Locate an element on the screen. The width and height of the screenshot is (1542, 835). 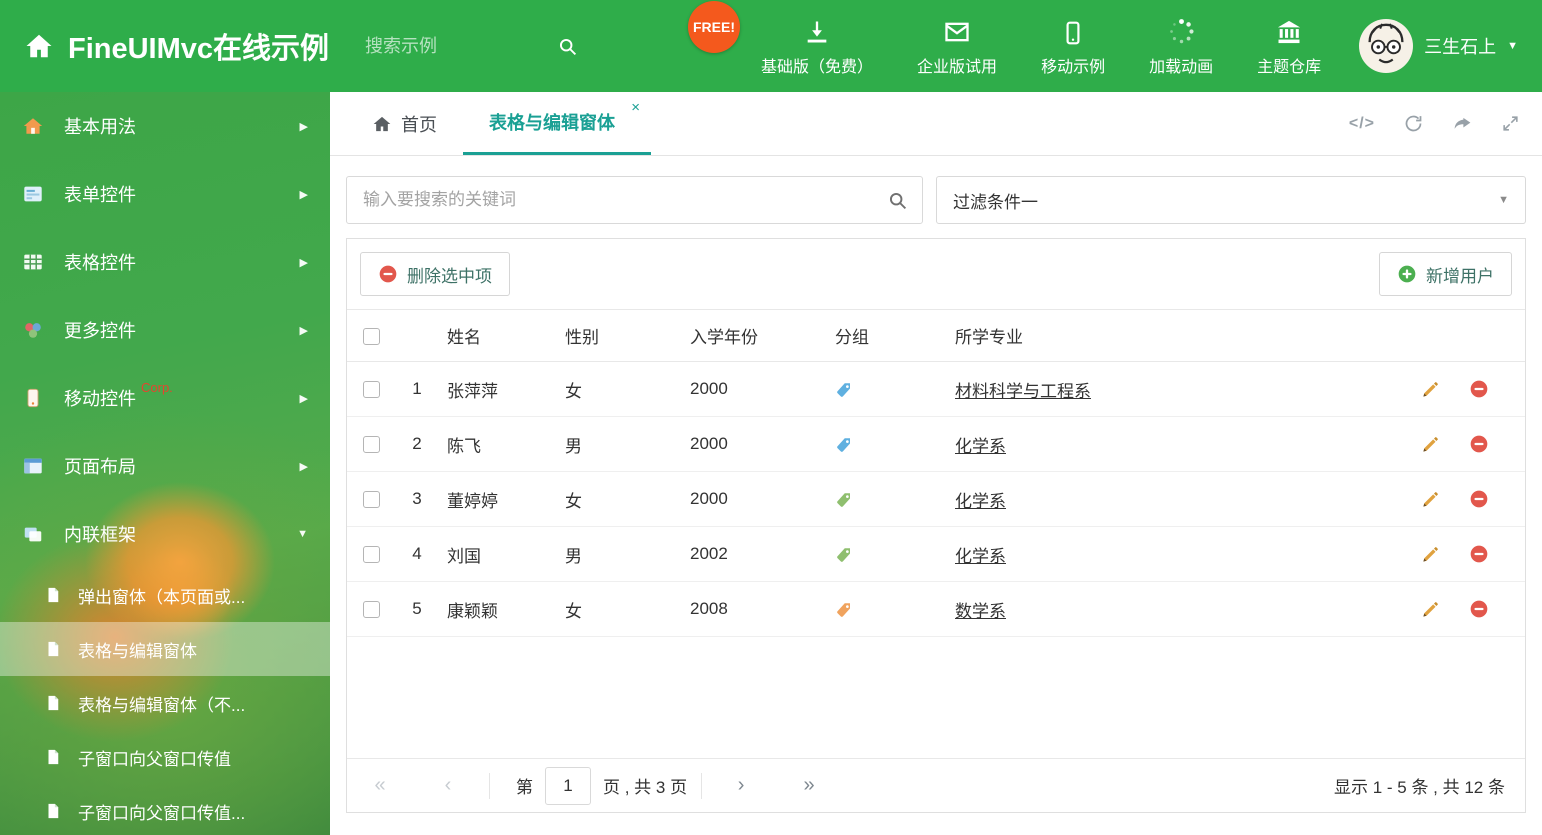
share-forward-icon is located at coordinates (1462, 123).